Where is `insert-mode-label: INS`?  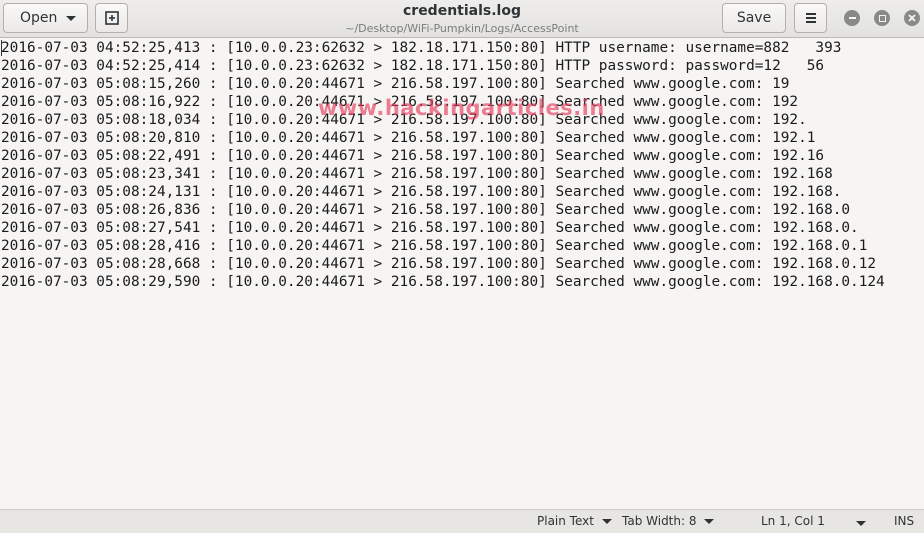
insert-mode-label: INS is located at coordinates (904, 521).